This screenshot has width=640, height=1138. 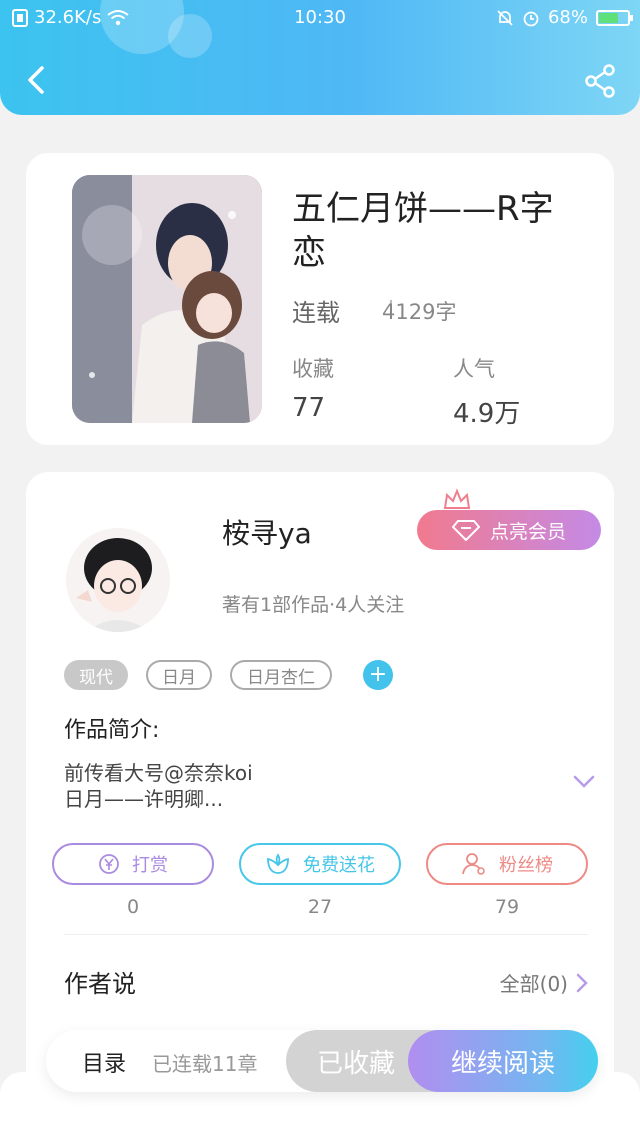 I want to click on author-says-title: 作者说, so click(x=100, y=984).